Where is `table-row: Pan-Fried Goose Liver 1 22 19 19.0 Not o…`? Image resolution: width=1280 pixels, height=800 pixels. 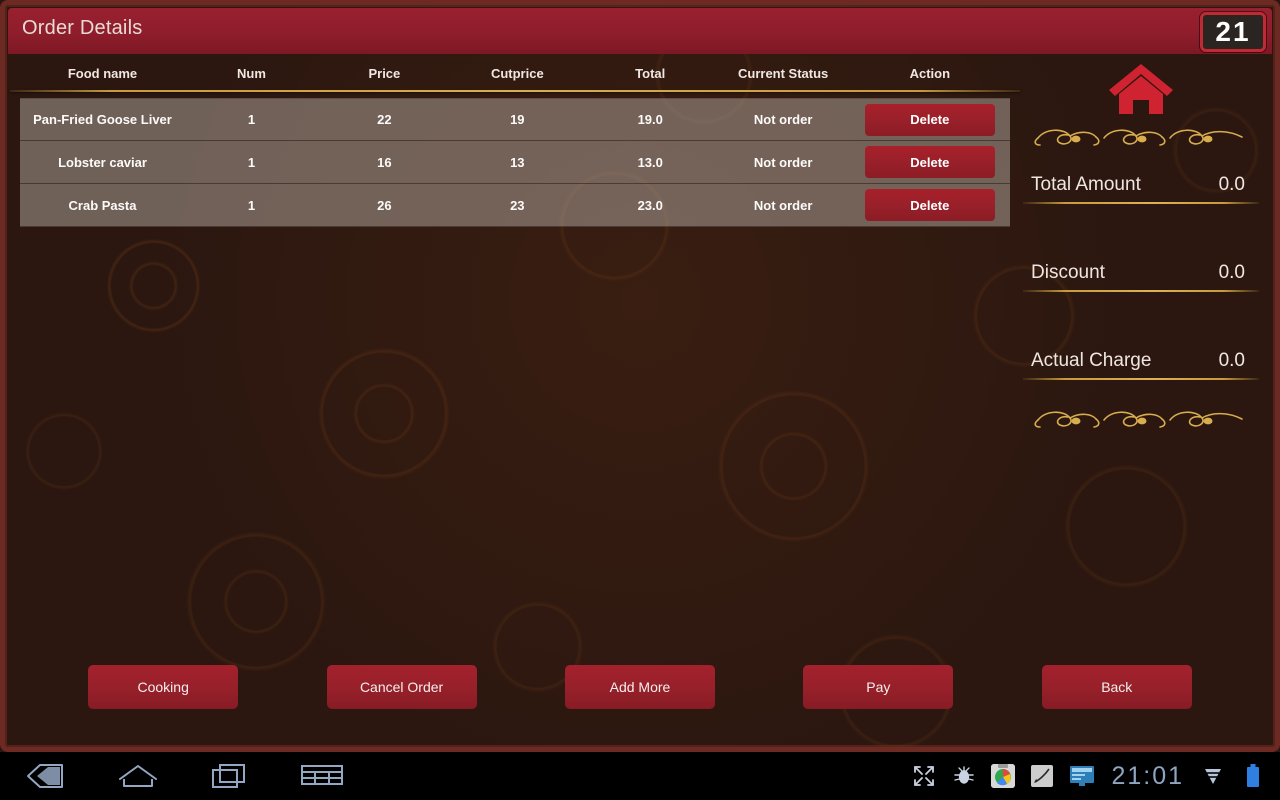
table-row: Pan-Fried Goose Liver 1 22 19 19.0 Not o… is located at coordinates (515, 119).